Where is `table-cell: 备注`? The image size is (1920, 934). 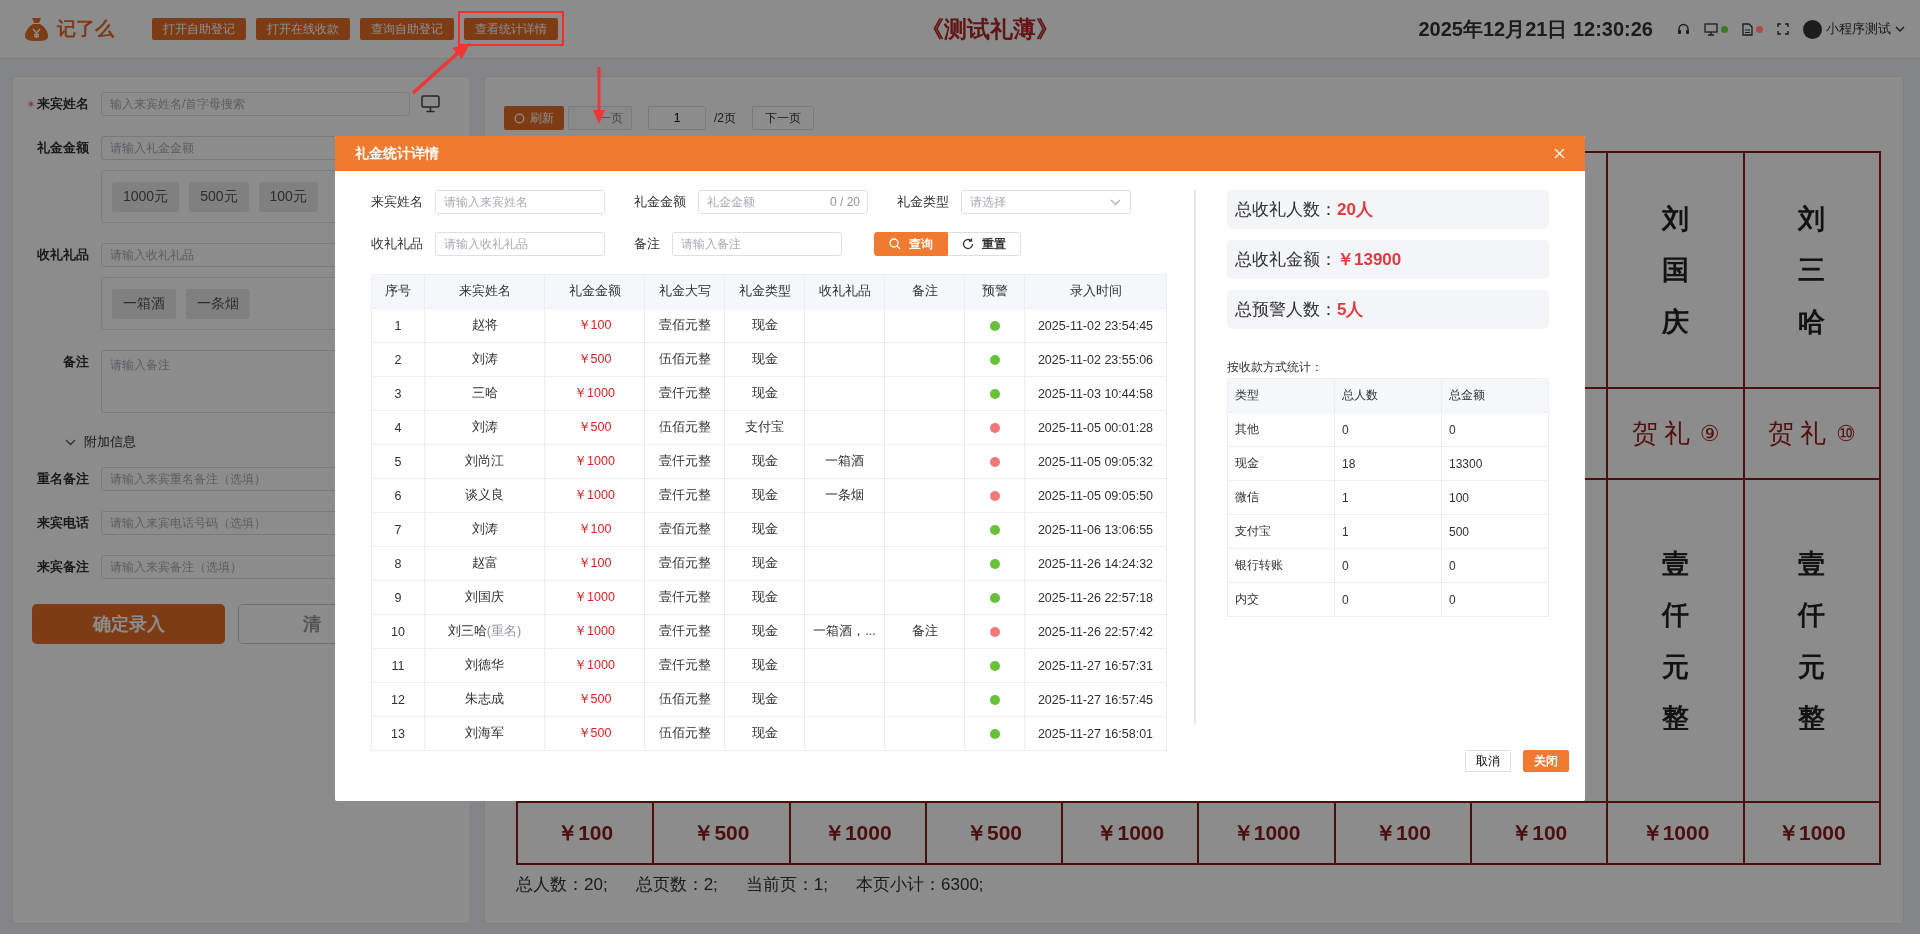 table-cell: 备注 is located at coordinates (924, 631).